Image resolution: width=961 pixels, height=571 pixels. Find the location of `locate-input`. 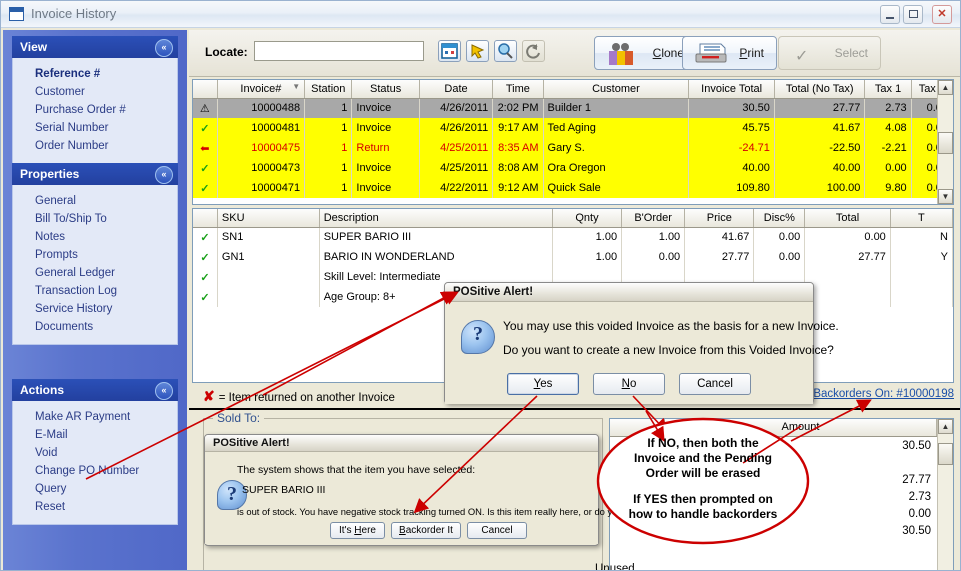

locate-input is located at coordinates (339, 51).